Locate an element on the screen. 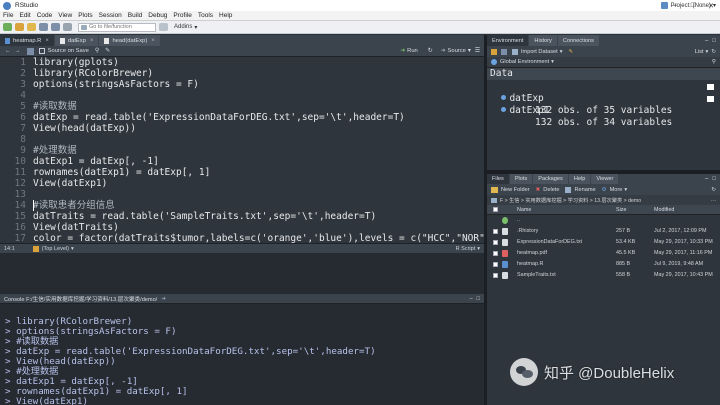 The height and width of the screenshot is (405, 720). menu-view: View is located at coordinates (65, 15).